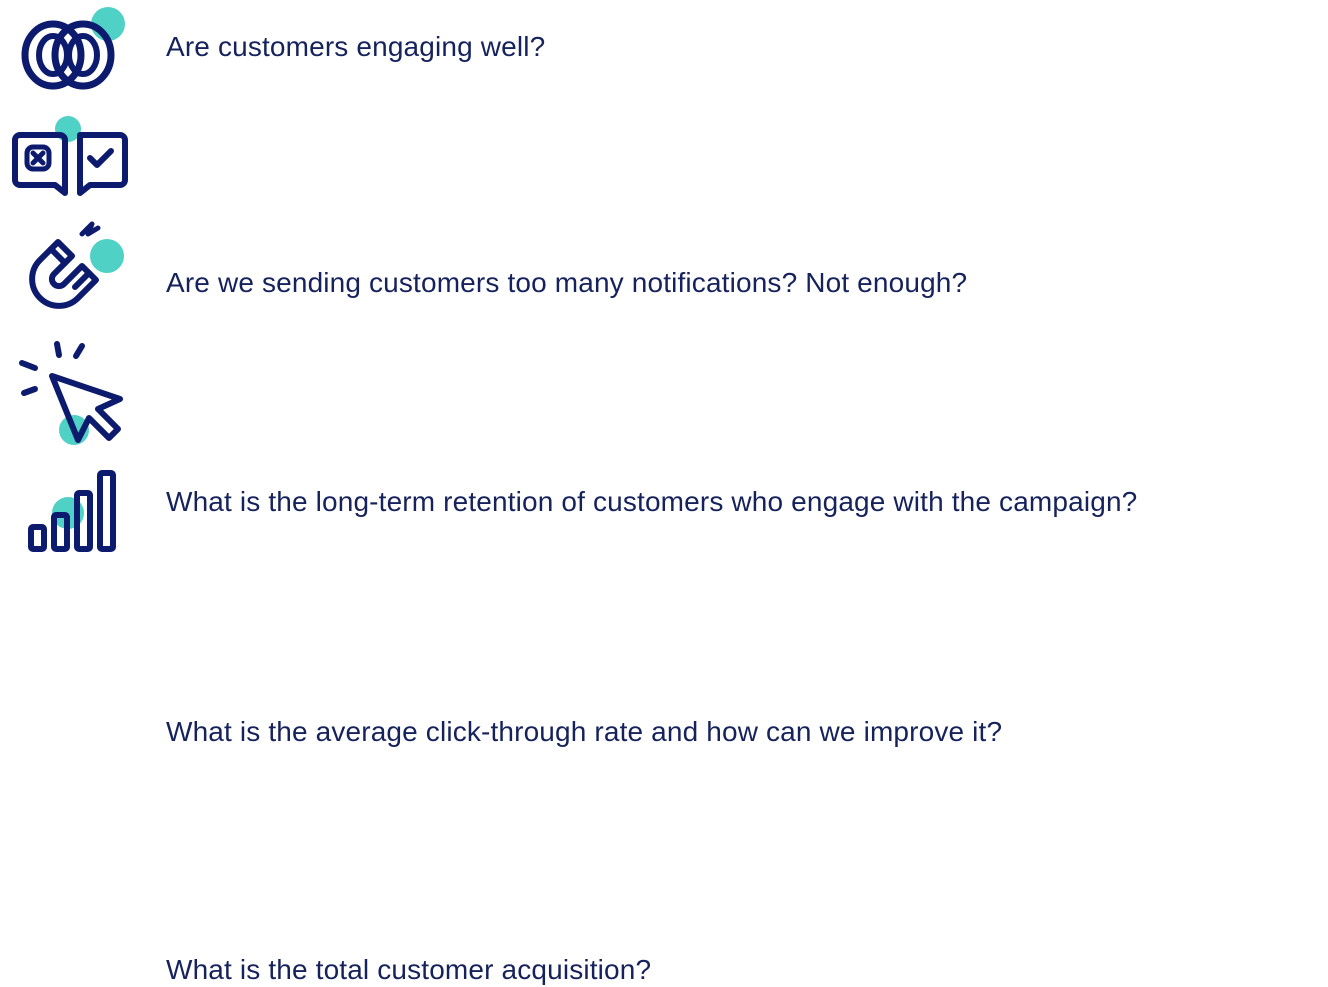 The width and height of the screenshot is (1328, 987). I want to click on bar-chart-icon, so click(70, 506).